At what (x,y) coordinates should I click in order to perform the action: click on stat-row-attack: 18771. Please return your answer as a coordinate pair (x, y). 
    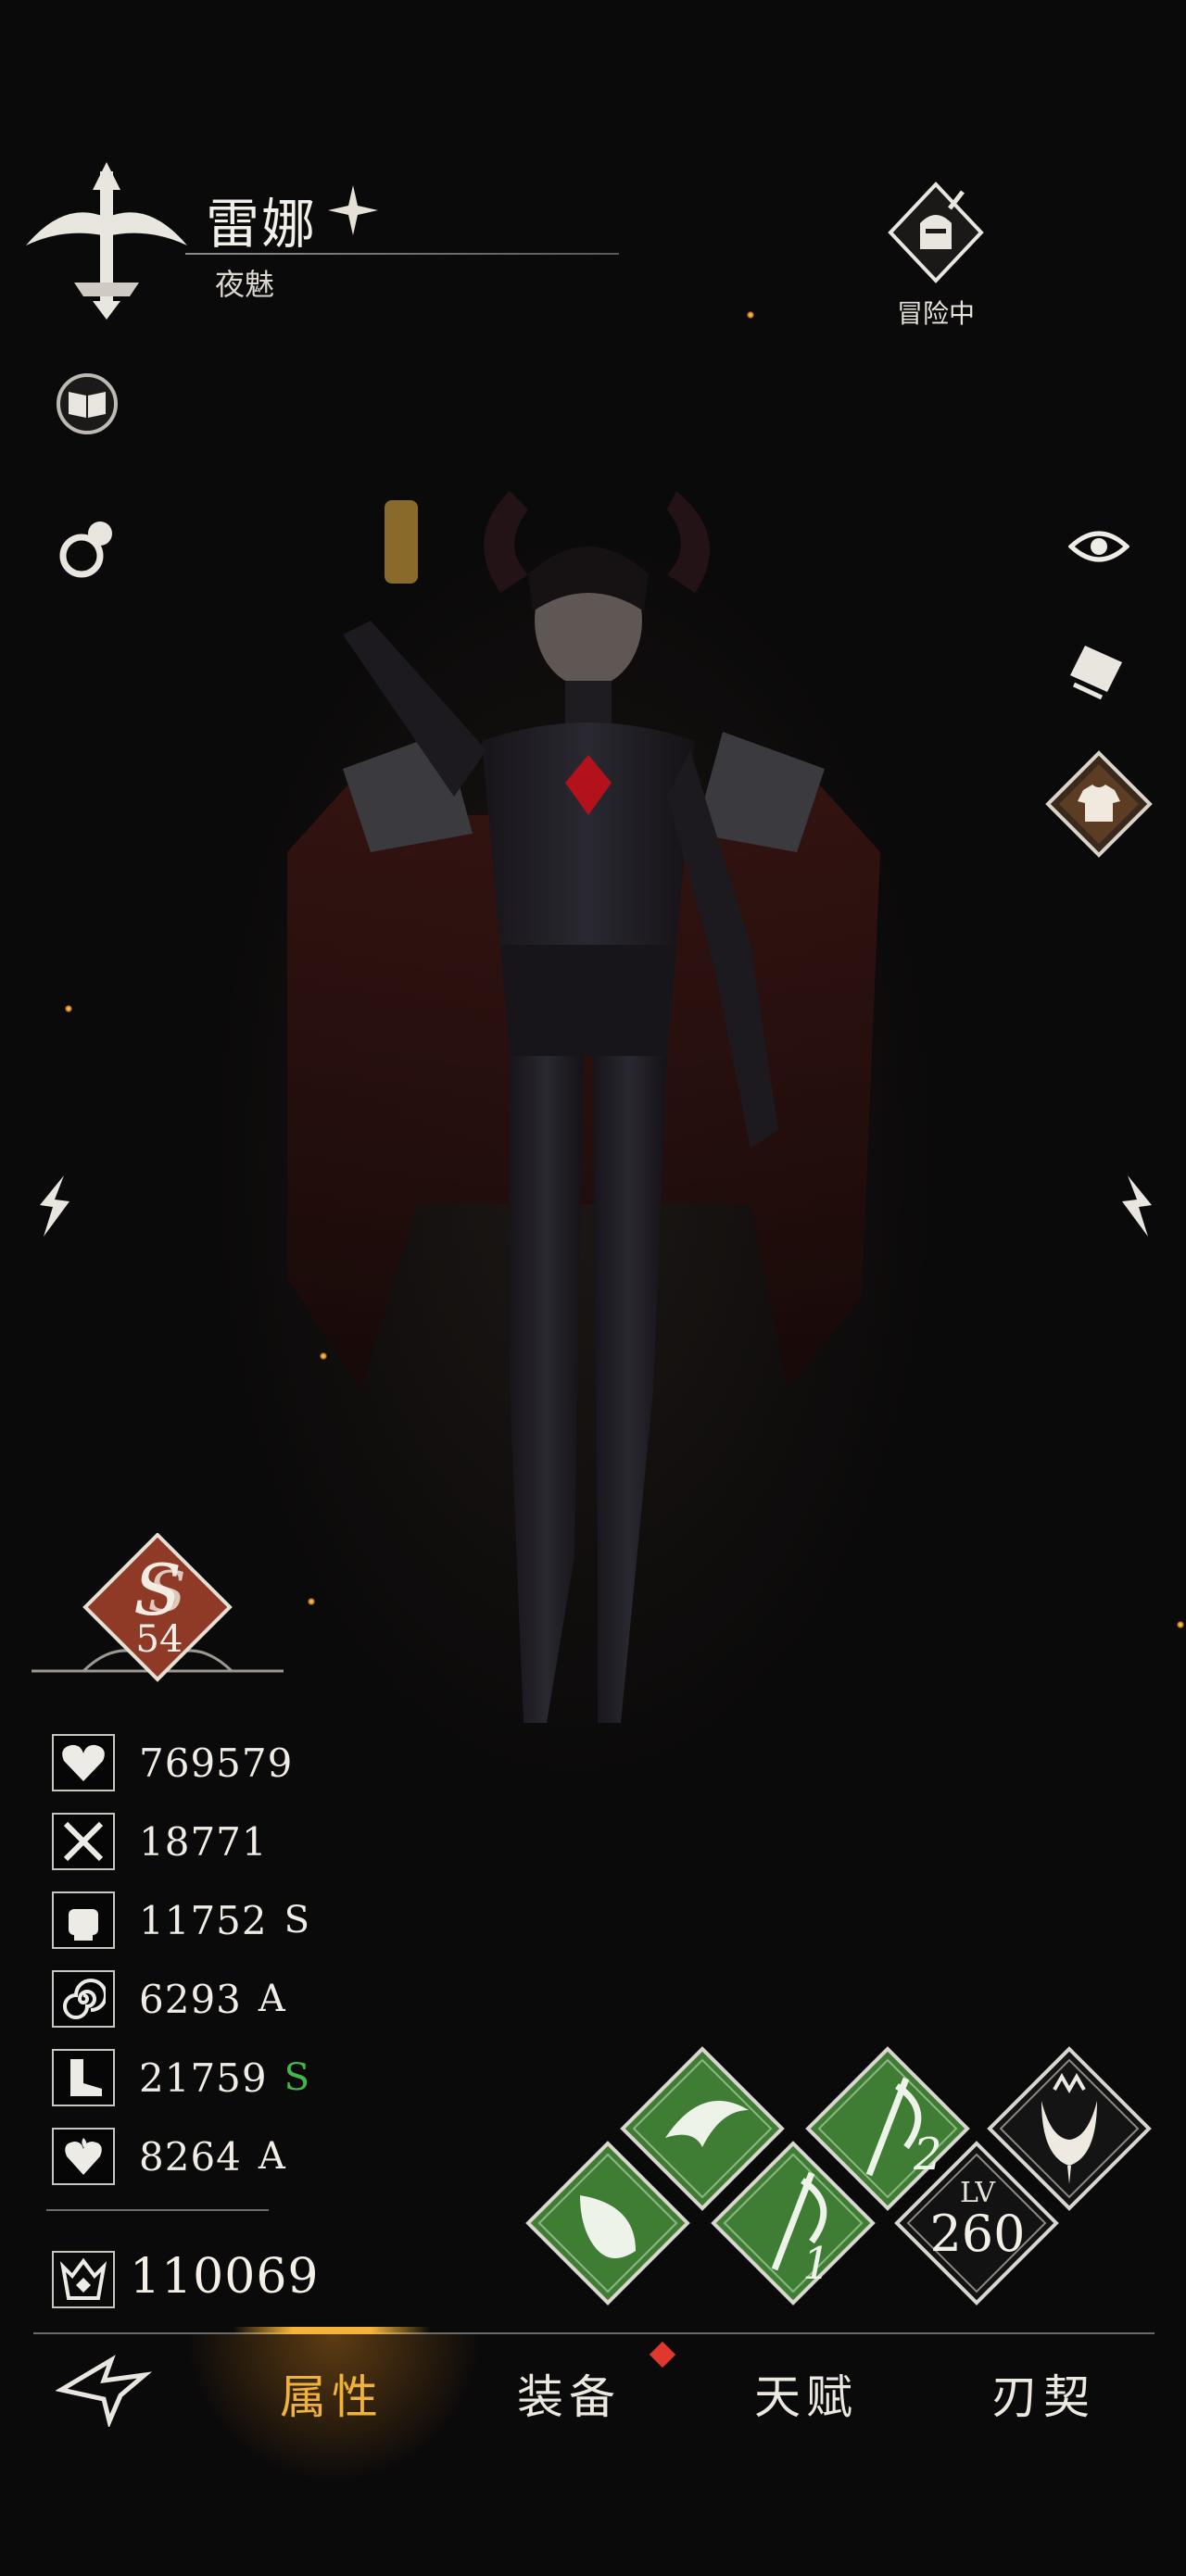
    Looking at the image, I should click on (168, 1841).